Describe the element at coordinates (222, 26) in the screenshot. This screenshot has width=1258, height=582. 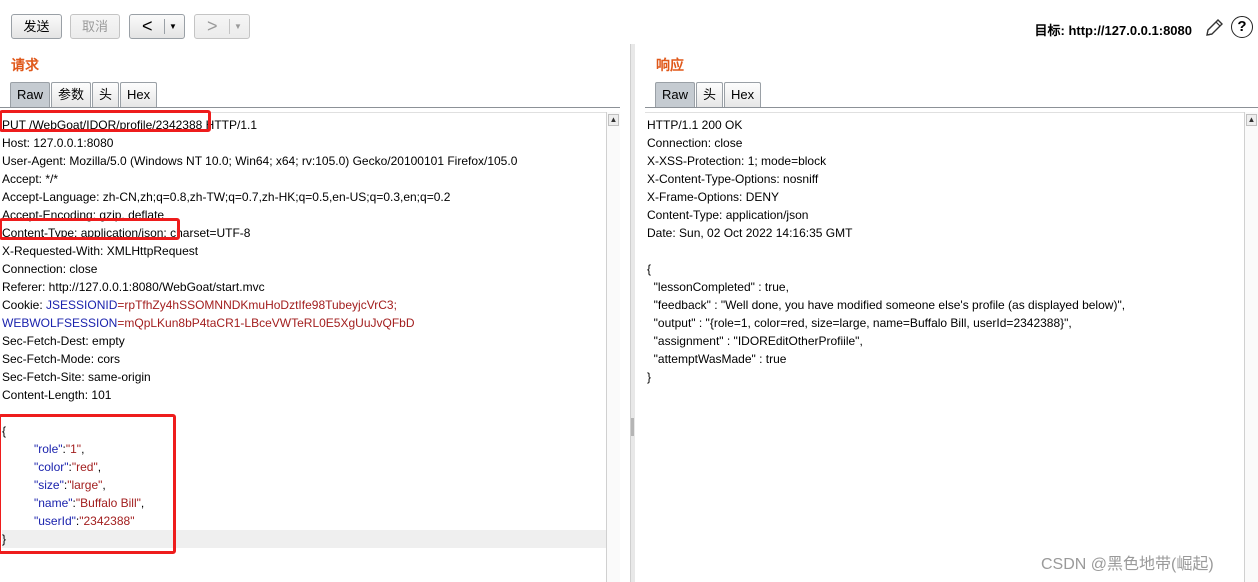
I see `forward-button: > ▼` at that location.